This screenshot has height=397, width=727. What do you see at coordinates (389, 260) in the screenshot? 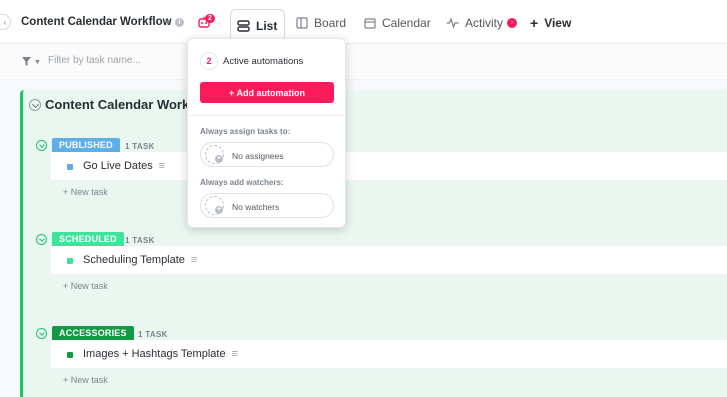
I see `table-row: Scheduling Template ≡` at bounding box center [389, 260].